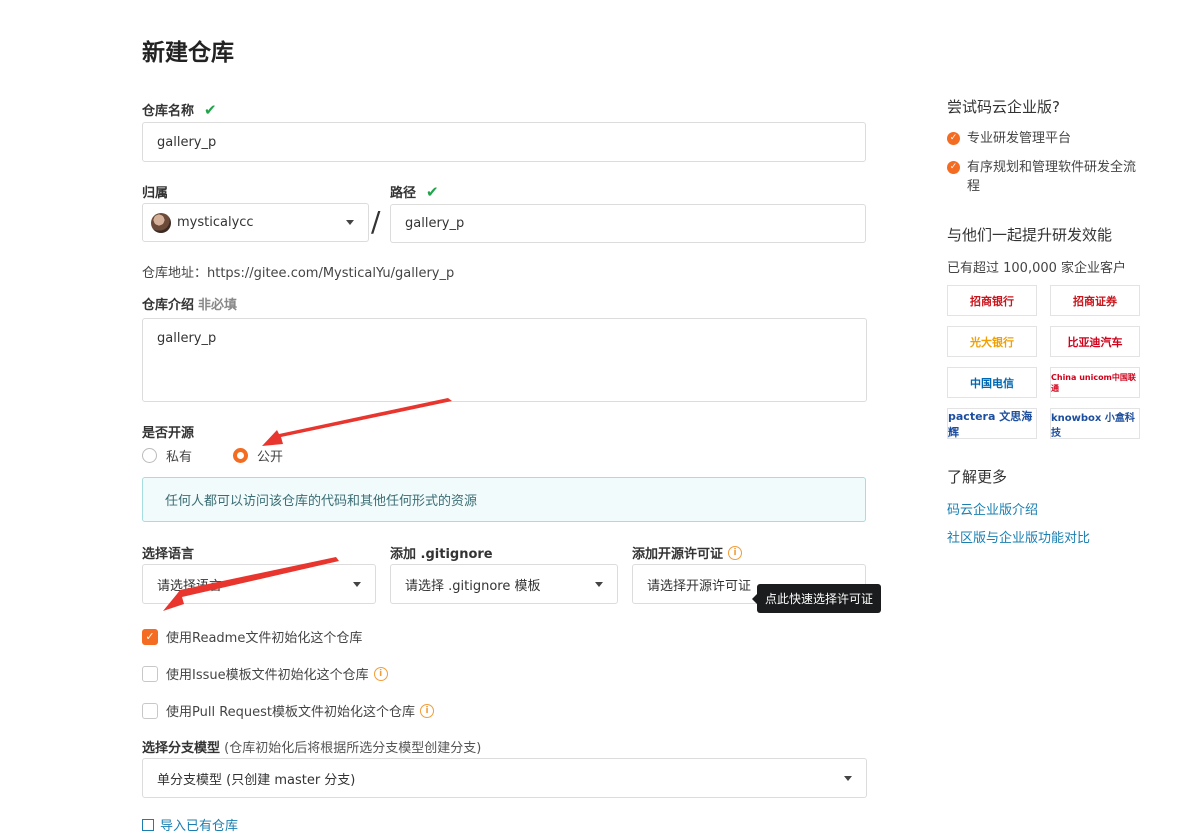 The height and width of the screenshot is (836, 1197). What do you see at coordinates (1095, 300) in the screenshot?
I see `logo-cms: 招商证券` at bounding box center [1095, 300].